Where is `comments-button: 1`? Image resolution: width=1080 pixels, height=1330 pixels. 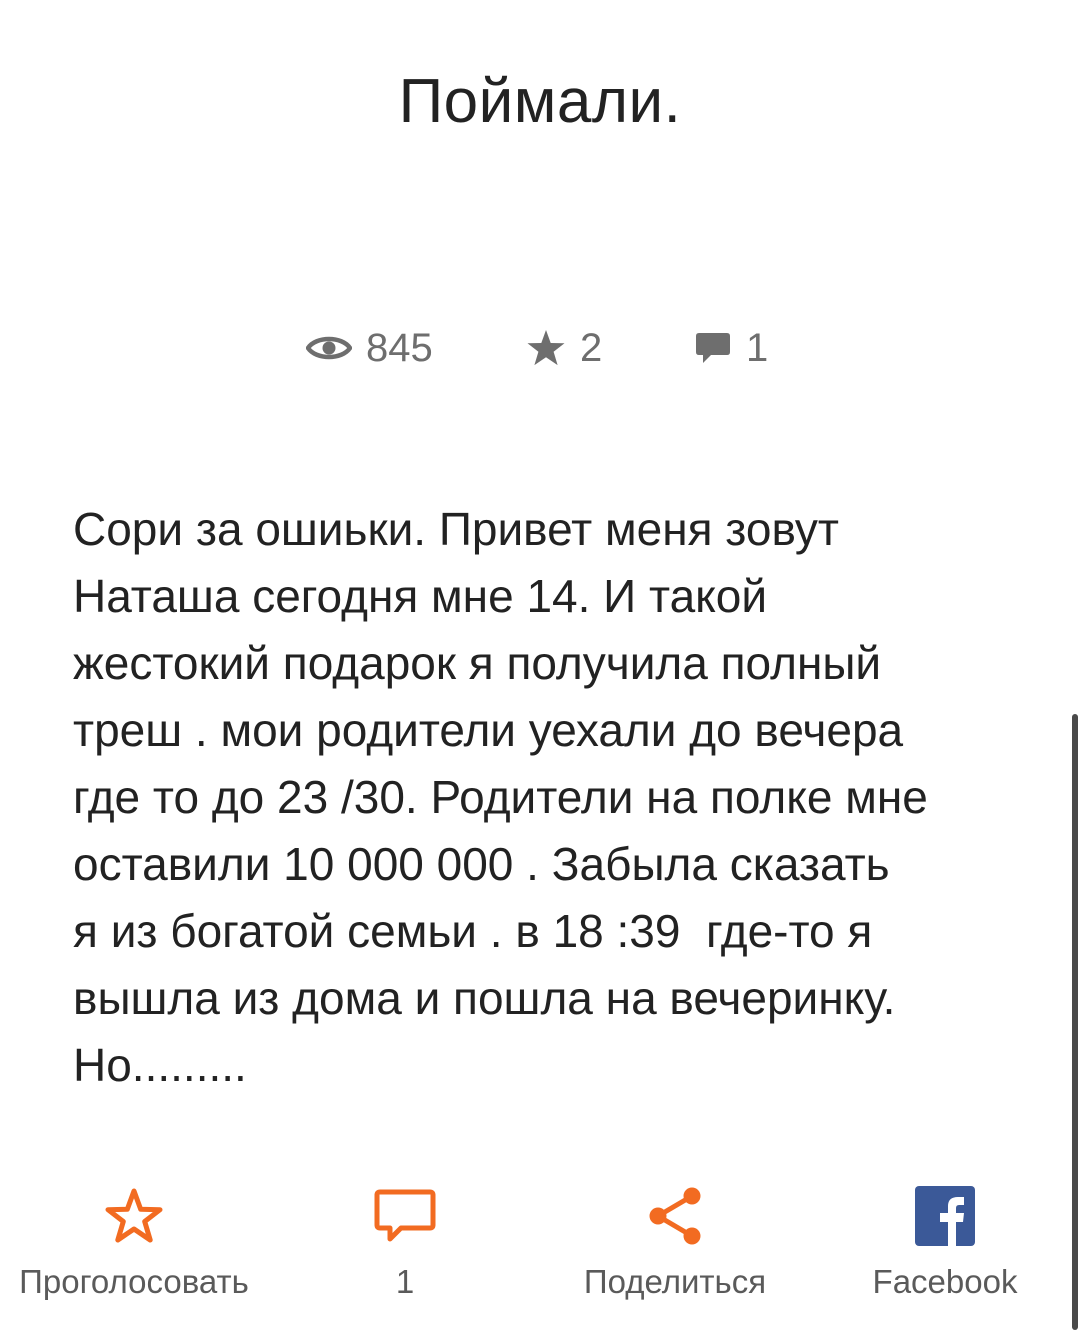 comments-button: 1 is located at coordinates (405, 1241).